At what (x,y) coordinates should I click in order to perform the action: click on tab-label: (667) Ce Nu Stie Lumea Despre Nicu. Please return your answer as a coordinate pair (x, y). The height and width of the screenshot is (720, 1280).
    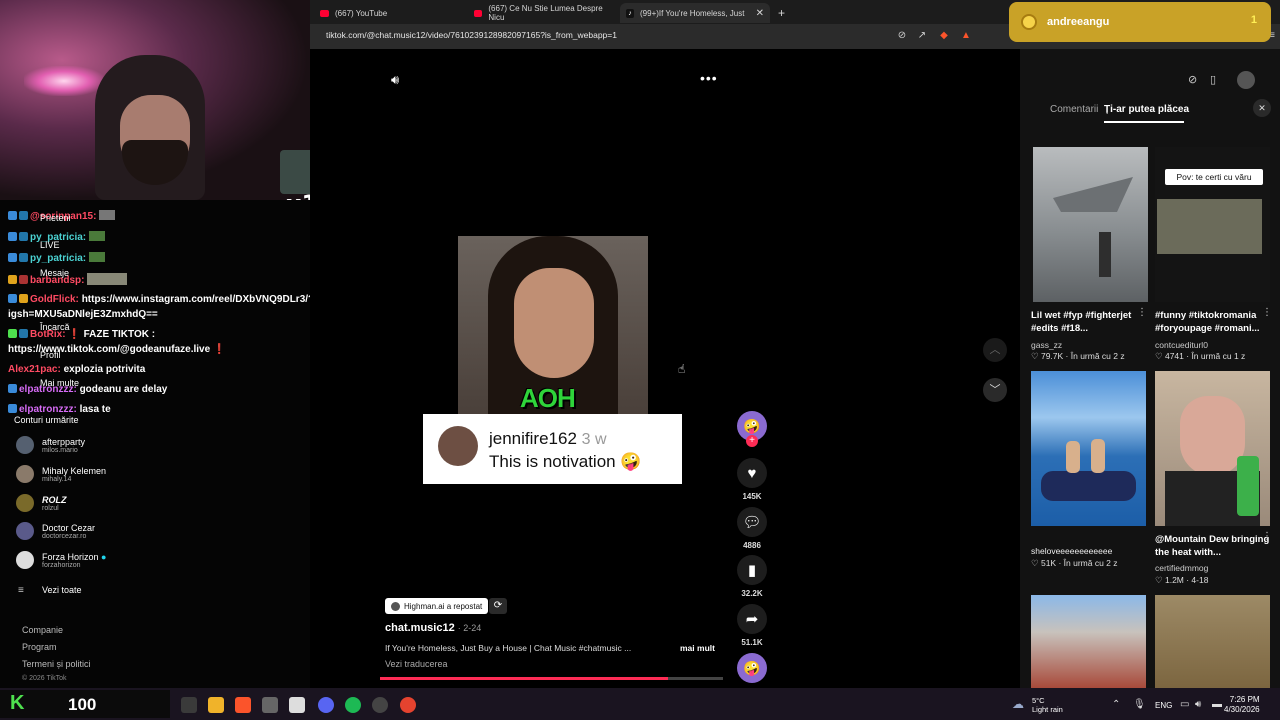
    Looking at the image, I should click on (545, 13).